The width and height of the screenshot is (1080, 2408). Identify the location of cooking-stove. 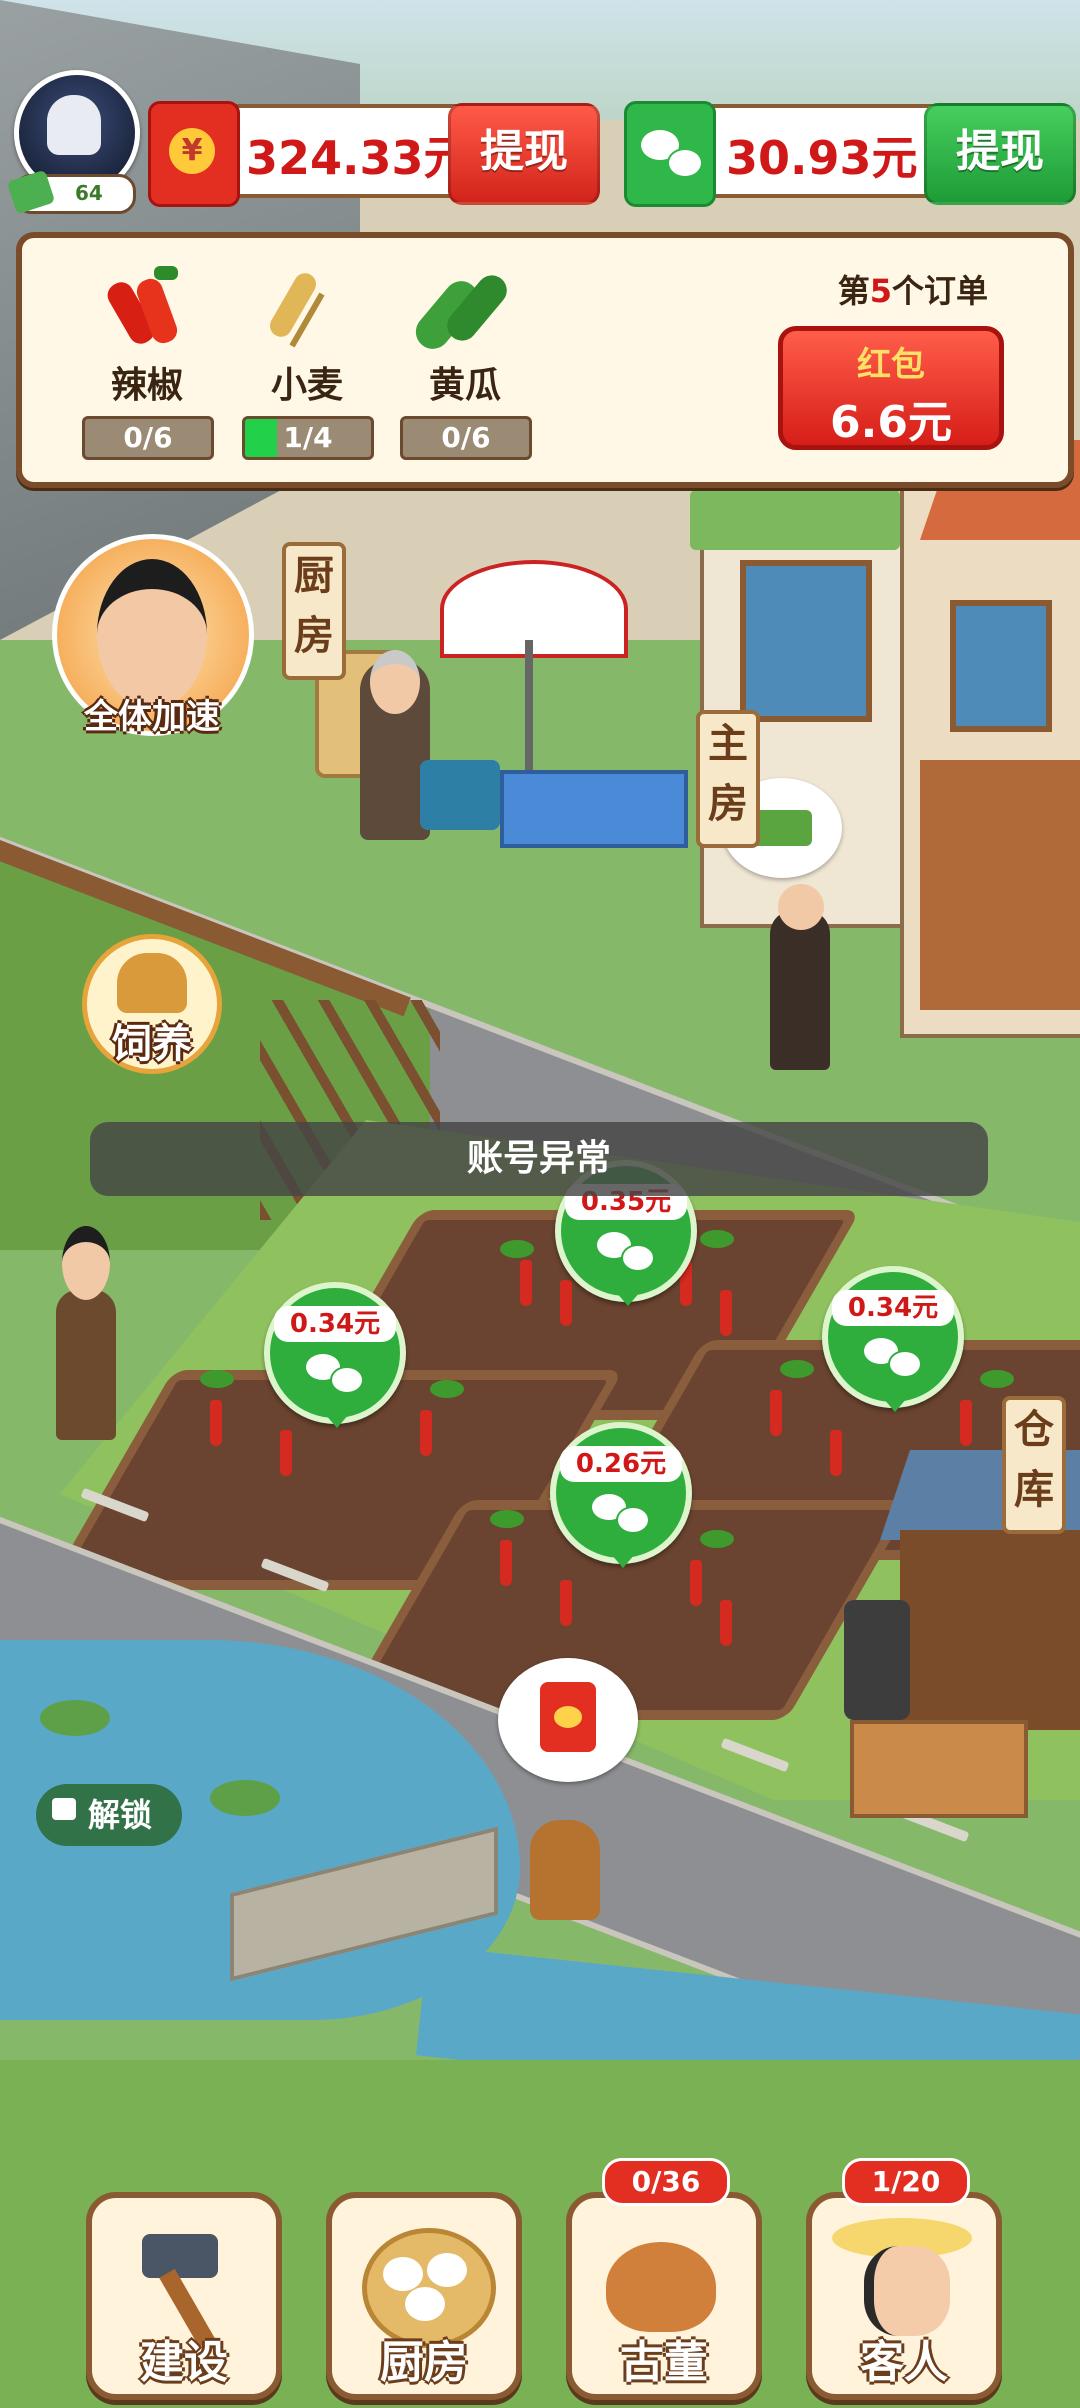
(460, 795).